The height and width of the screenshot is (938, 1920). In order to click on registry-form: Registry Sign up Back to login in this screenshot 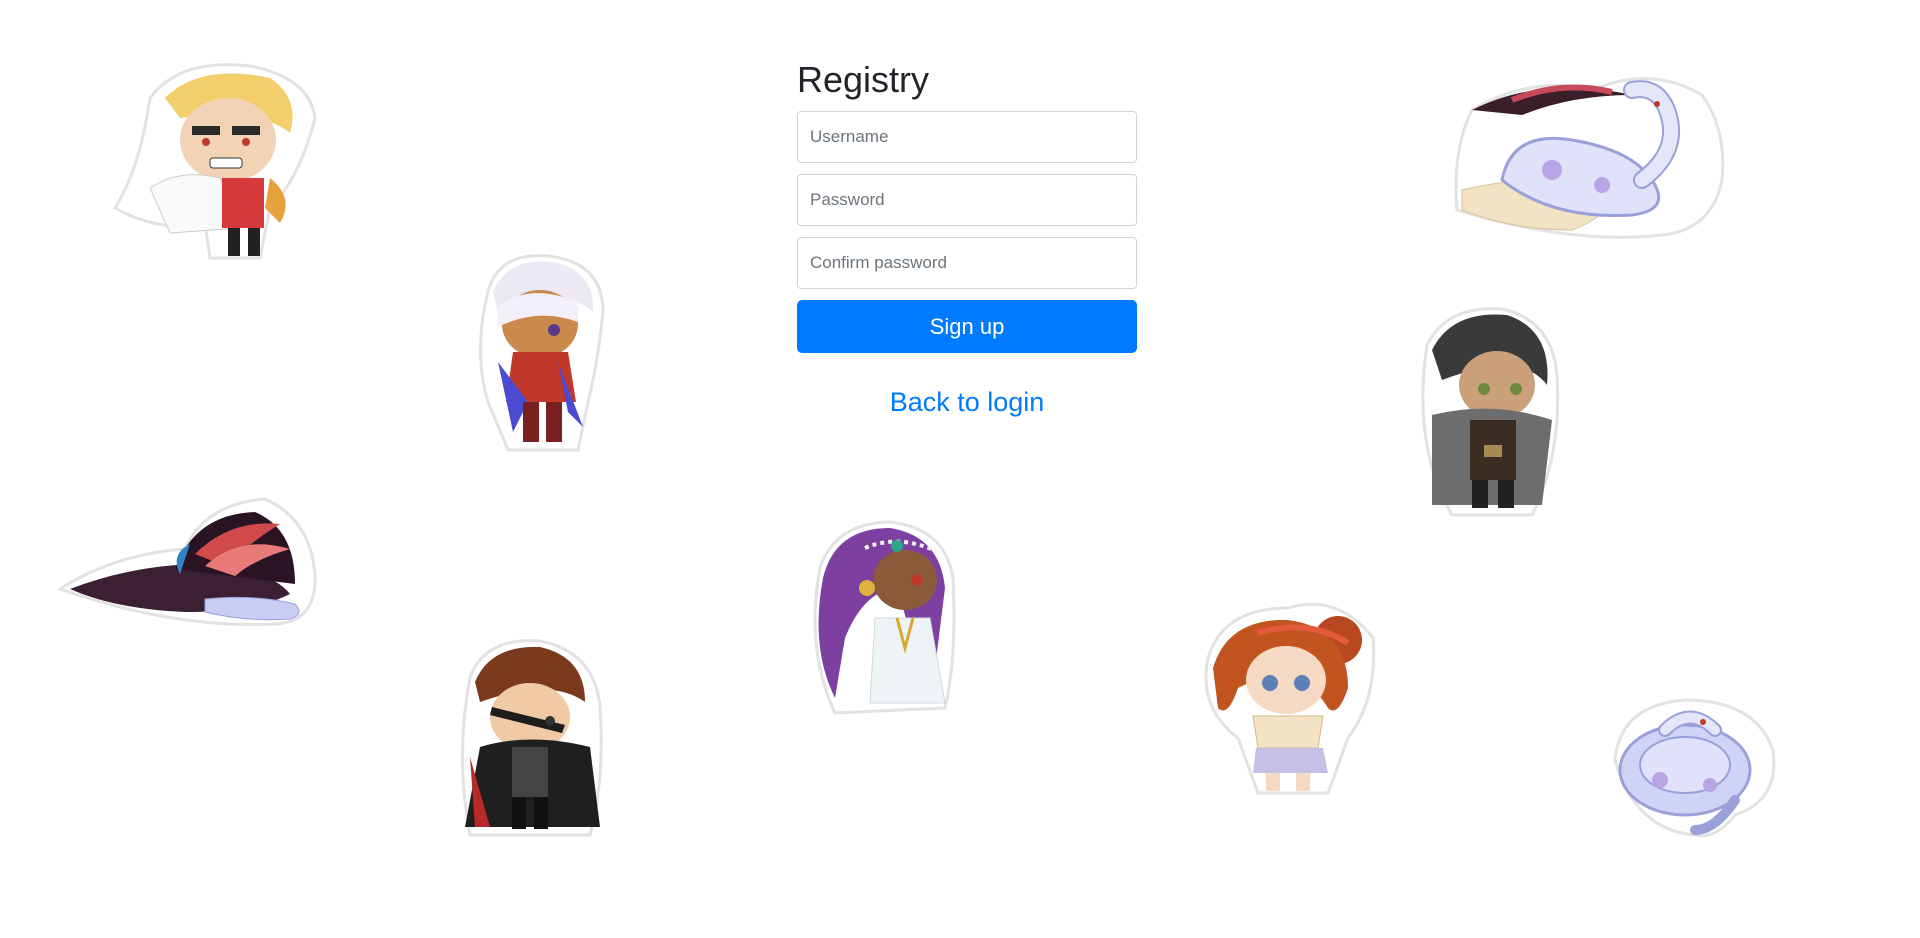, I will do `click(967, 238)`.